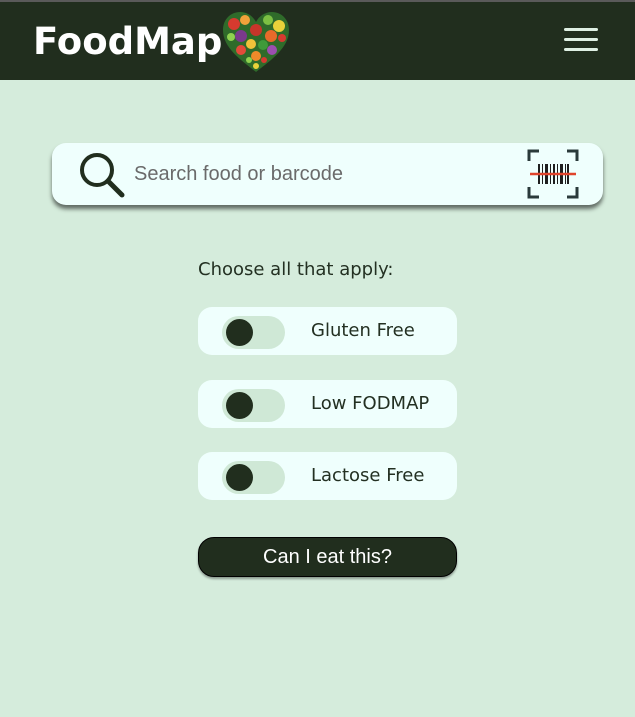  I want to click on search-input, so click(324, 174).